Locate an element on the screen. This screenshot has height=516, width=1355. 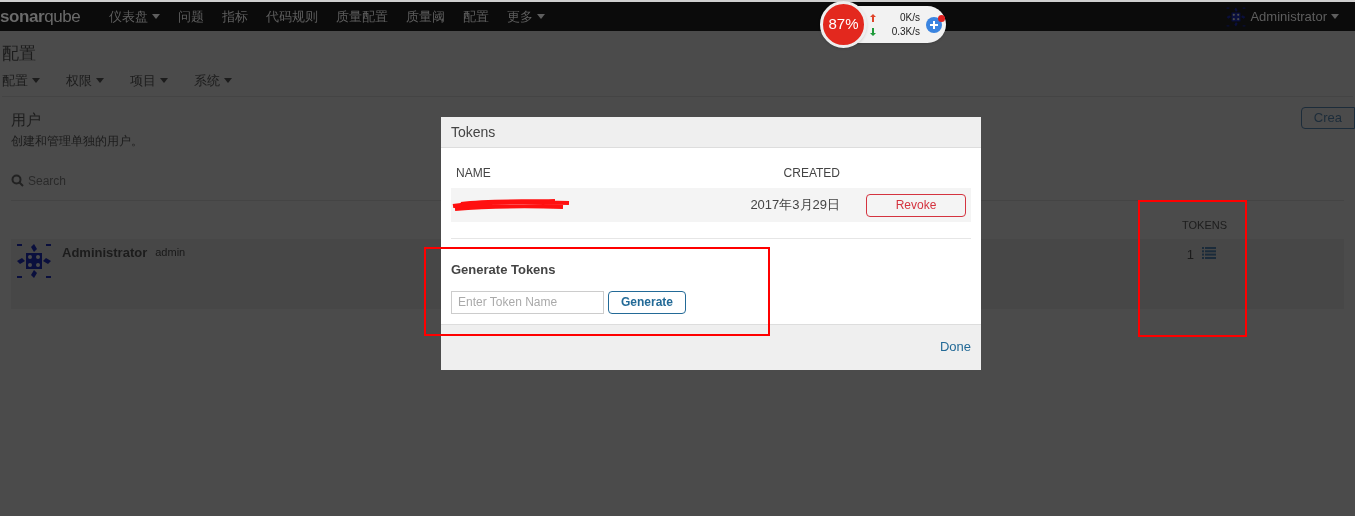
down-arrow-icon is located at coordinates (873, 31).